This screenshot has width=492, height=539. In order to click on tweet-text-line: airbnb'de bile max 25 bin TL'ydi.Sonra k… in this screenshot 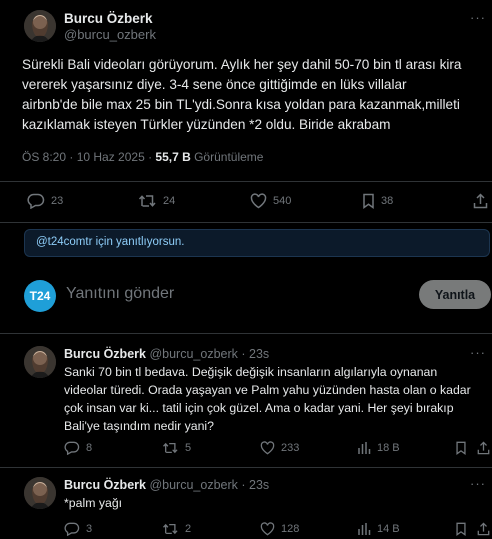, I will do `click(241, 104)`.